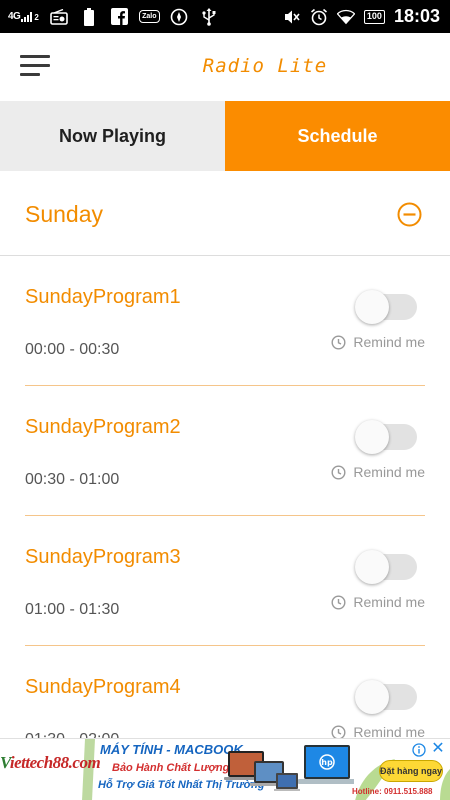 This screenshot has width=450, height=800. I want to click on status-bar: 4G 2 Zalo 100 18:03, so click(225, 16).